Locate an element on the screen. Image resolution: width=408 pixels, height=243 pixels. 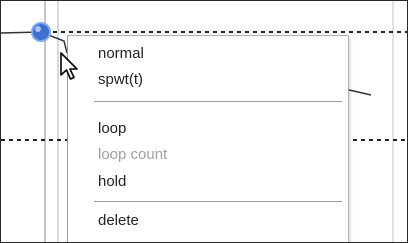
breakpoint-handle-highlight is located at coordinates (38, 29).